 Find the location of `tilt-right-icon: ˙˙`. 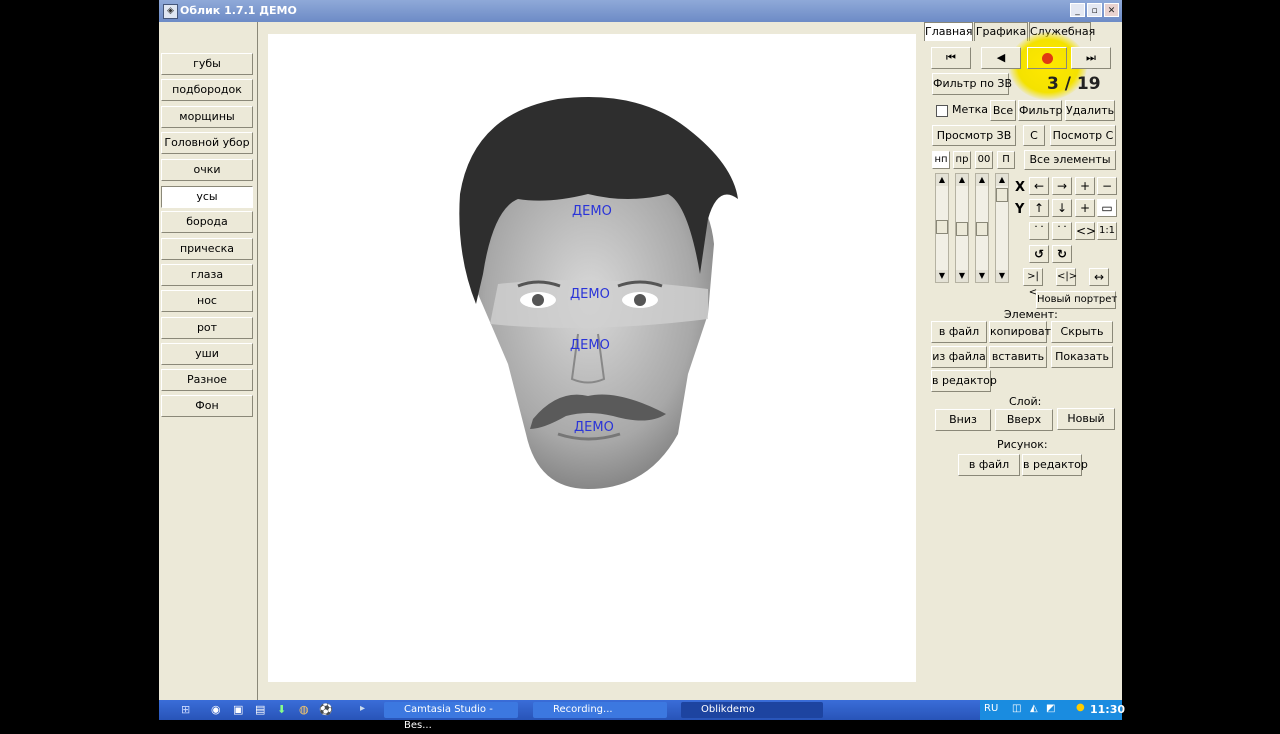

tilt-right-icon: ˙˙ is located at coordinates (1062, 231).